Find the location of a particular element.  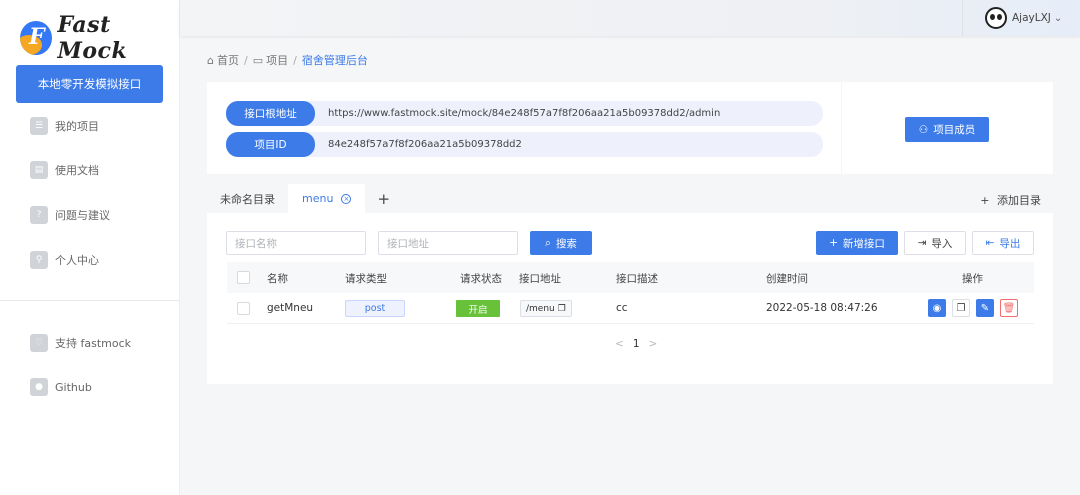

brand-logo: Fast Mock is located at coordinates (99, 38).